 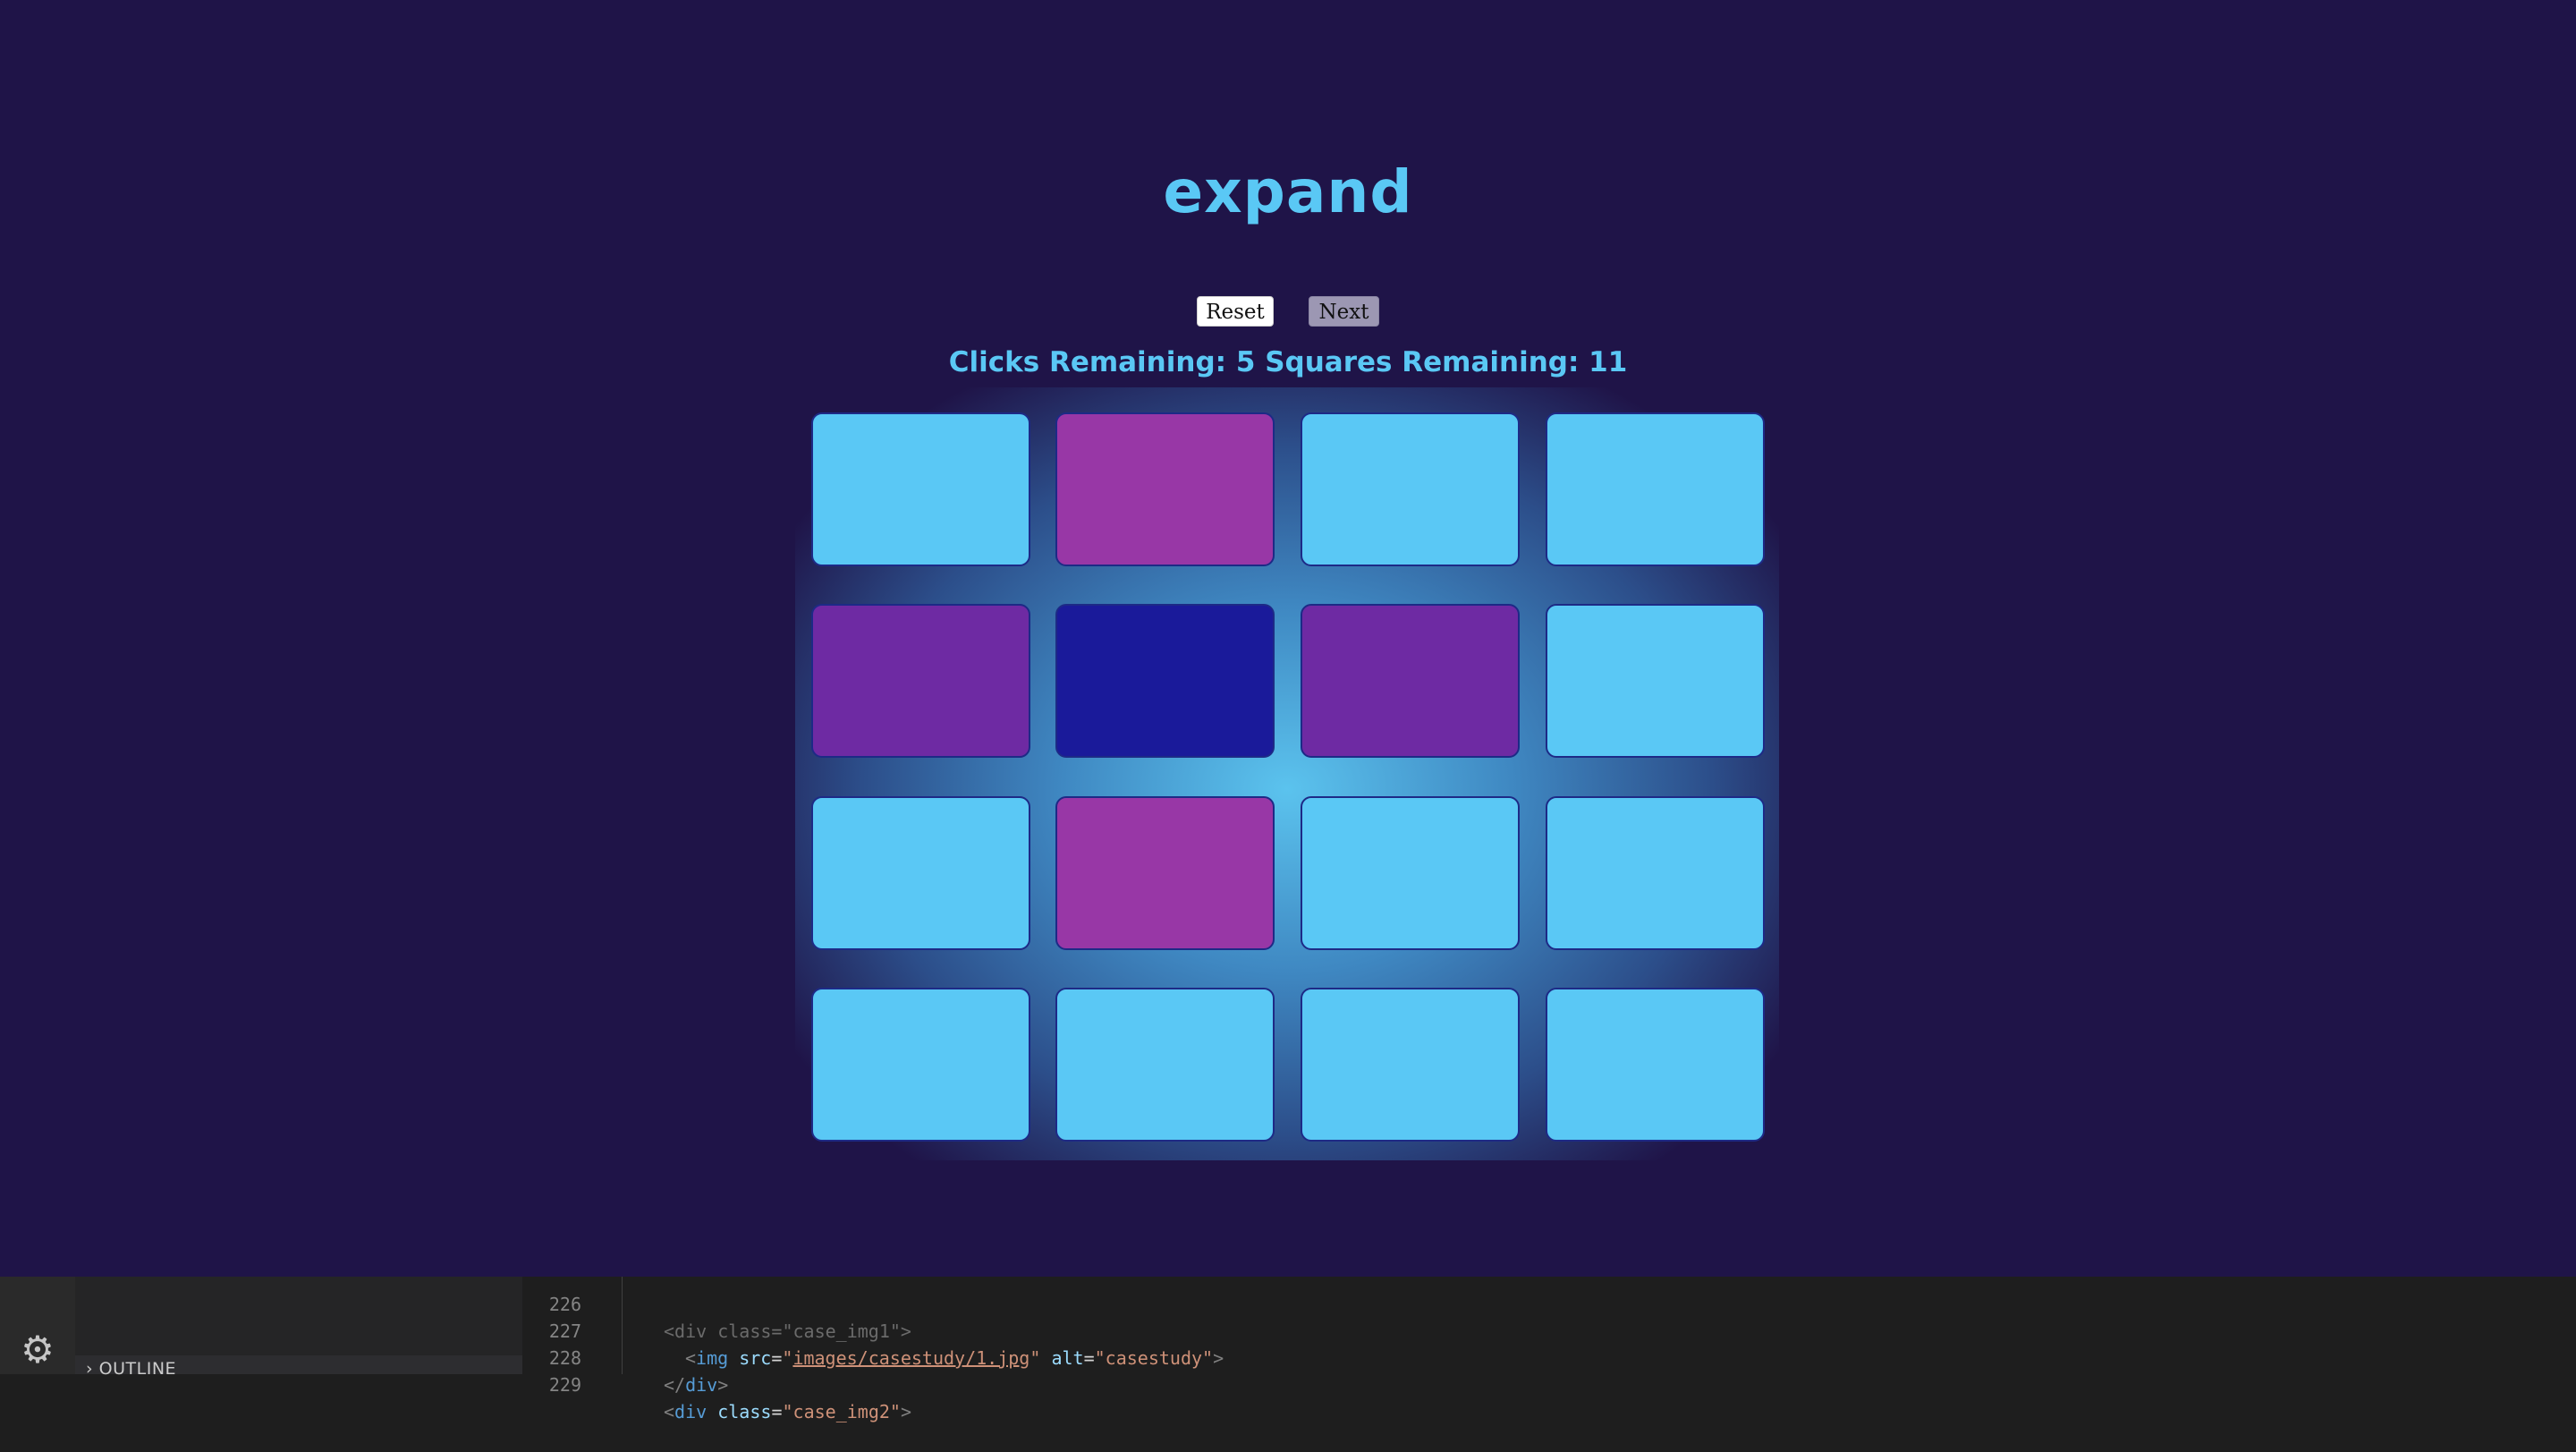 I want to click on activity-bar: ⚙, so click(x=37, y=1325).